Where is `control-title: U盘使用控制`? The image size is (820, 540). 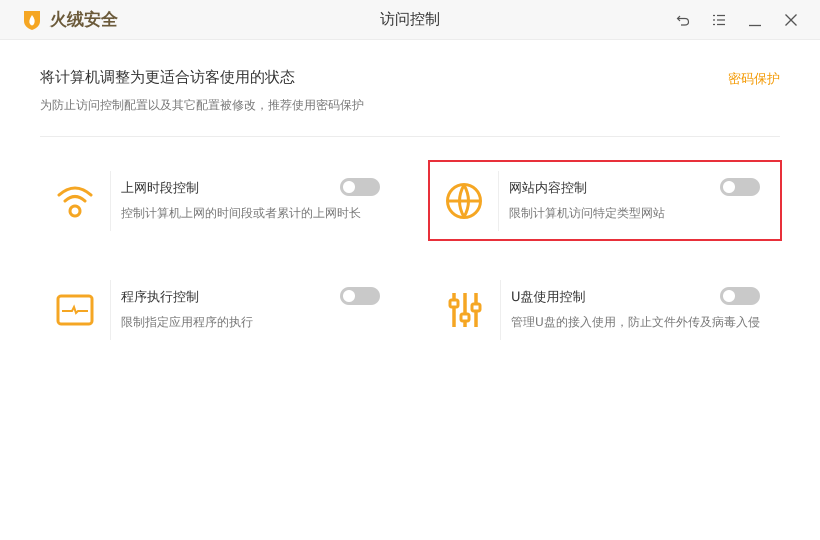 control-title: U盘使用控制 is located at coordinates (548, 297).